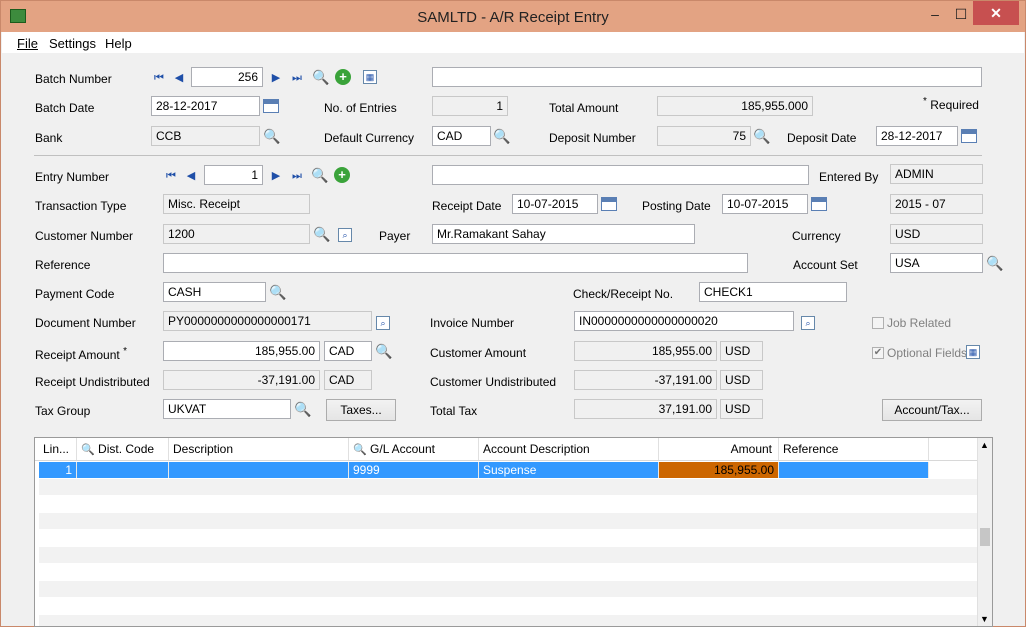 The width and height of the screenshot is (1026, 627). Describe the element at coordinates (297, 78) in the screenshot. I see `last-batch-icon: ⏭` at that location.